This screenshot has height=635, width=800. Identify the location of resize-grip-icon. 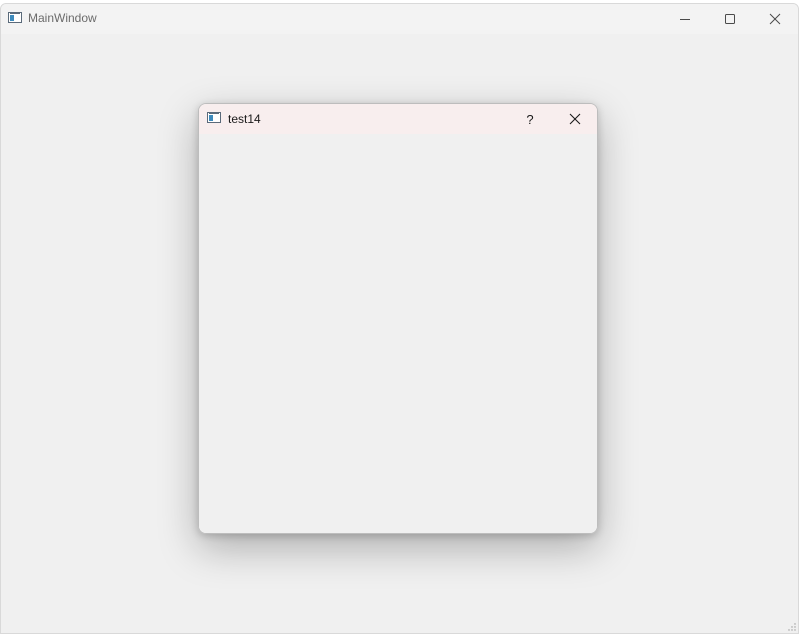
(792, 627).